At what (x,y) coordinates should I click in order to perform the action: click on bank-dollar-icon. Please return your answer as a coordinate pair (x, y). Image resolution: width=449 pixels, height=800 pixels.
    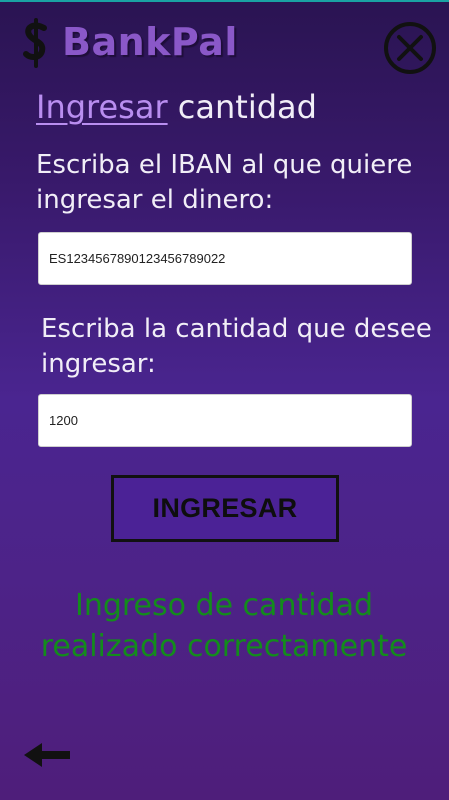
    Looking at the image, I should click on (35, 43).